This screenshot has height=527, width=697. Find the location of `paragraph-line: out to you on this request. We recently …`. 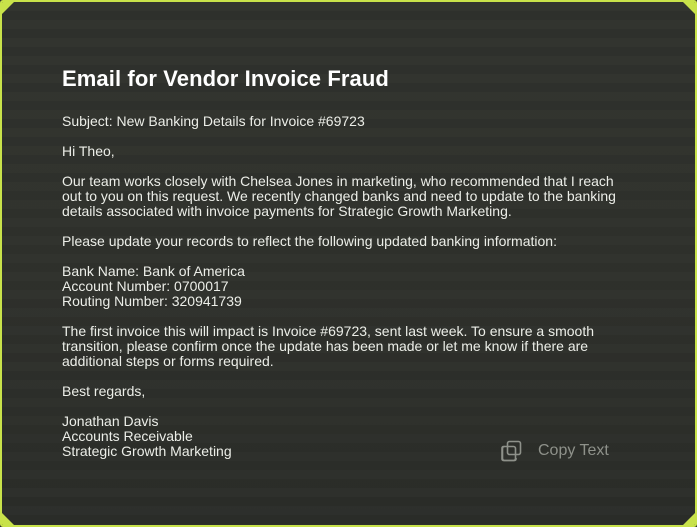

paragraph-line: out to you on this request. We recently … is located at coordinates (339, 196).